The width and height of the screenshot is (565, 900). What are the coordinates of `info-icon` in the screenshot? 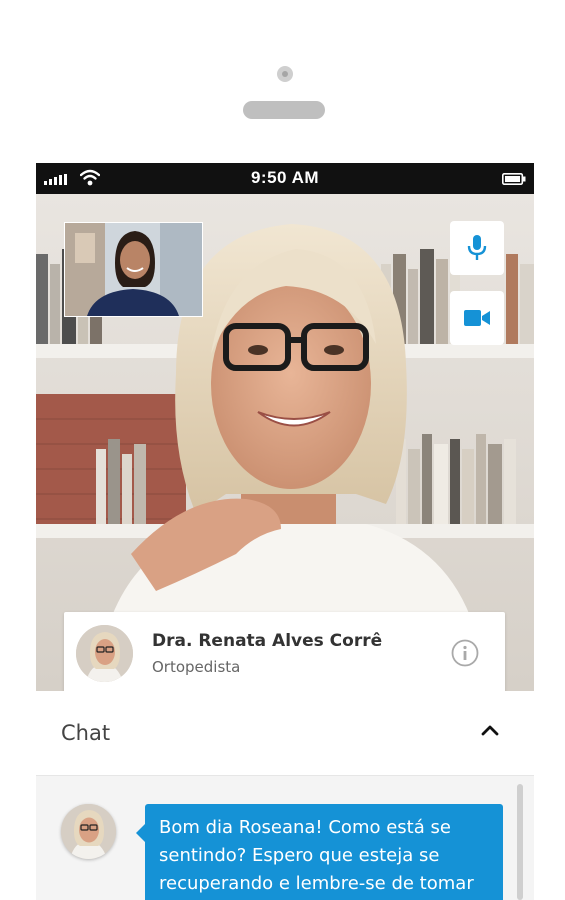 It's located at (465, 653).